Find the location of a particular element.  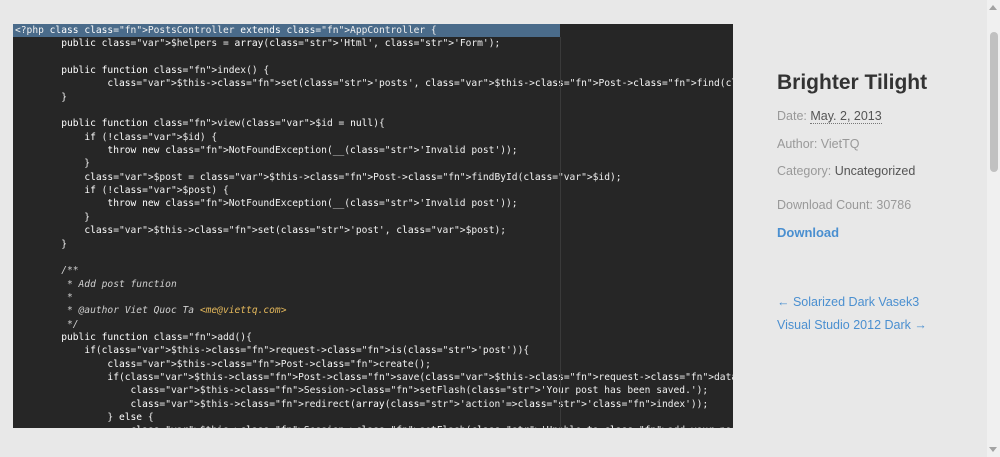

code-line: } else { is located at coordinates (84, 417).